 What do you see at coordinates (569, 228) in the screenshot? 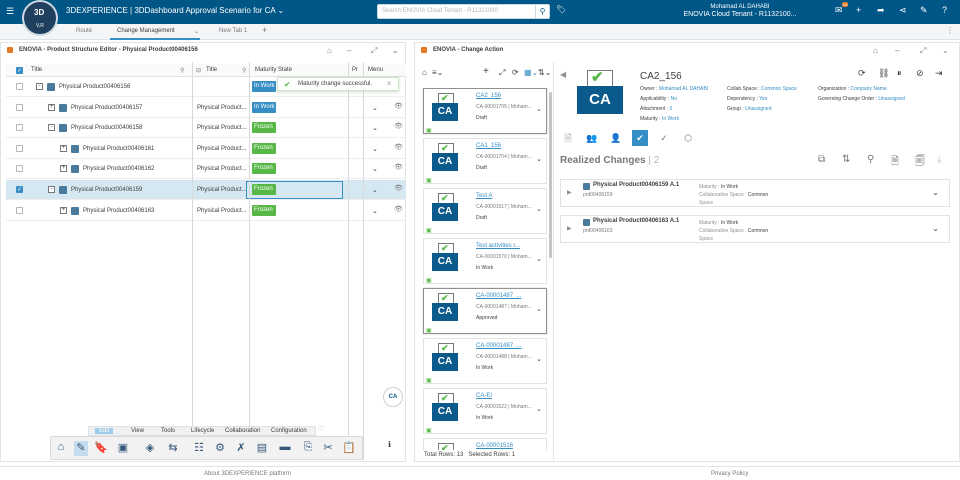
I see `expand-icon: ▶` at bounding box center [569, 228].